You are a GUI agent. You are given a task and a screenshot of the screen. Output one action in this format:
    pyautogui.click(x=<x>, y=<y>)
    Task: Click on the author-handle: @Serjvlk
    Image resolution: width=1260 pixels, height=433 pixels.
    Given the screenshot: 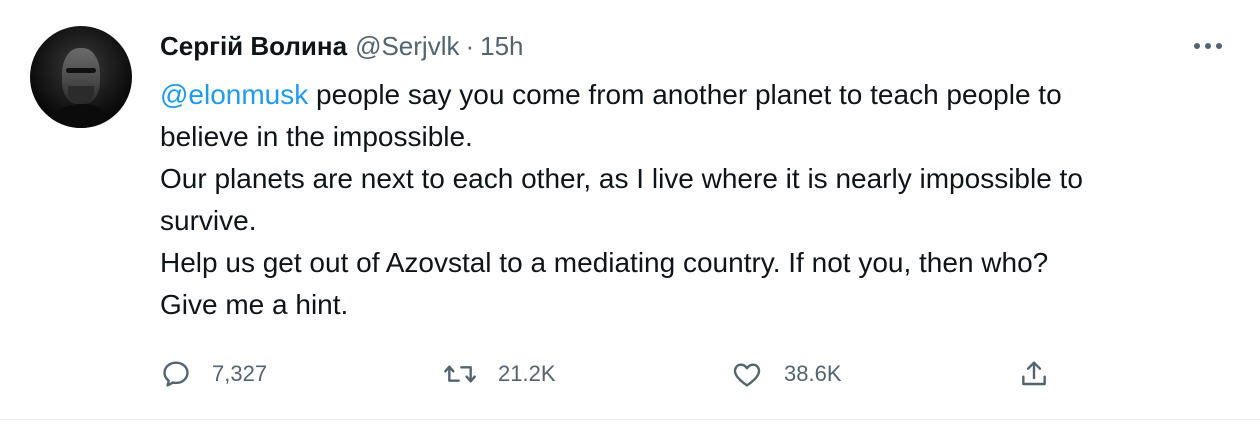 What is the action you would take?
    pyautogui.click(x=407, y=46)
    